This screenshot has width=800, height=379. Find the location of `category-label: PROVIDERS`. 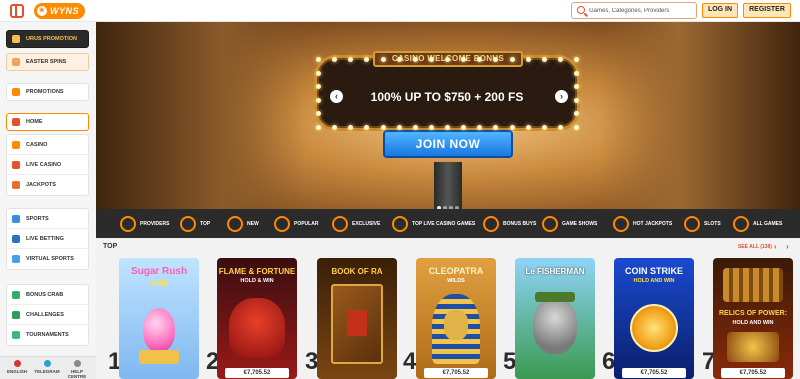

category-label: PROVIDERS is located at coordinates (155, 224).